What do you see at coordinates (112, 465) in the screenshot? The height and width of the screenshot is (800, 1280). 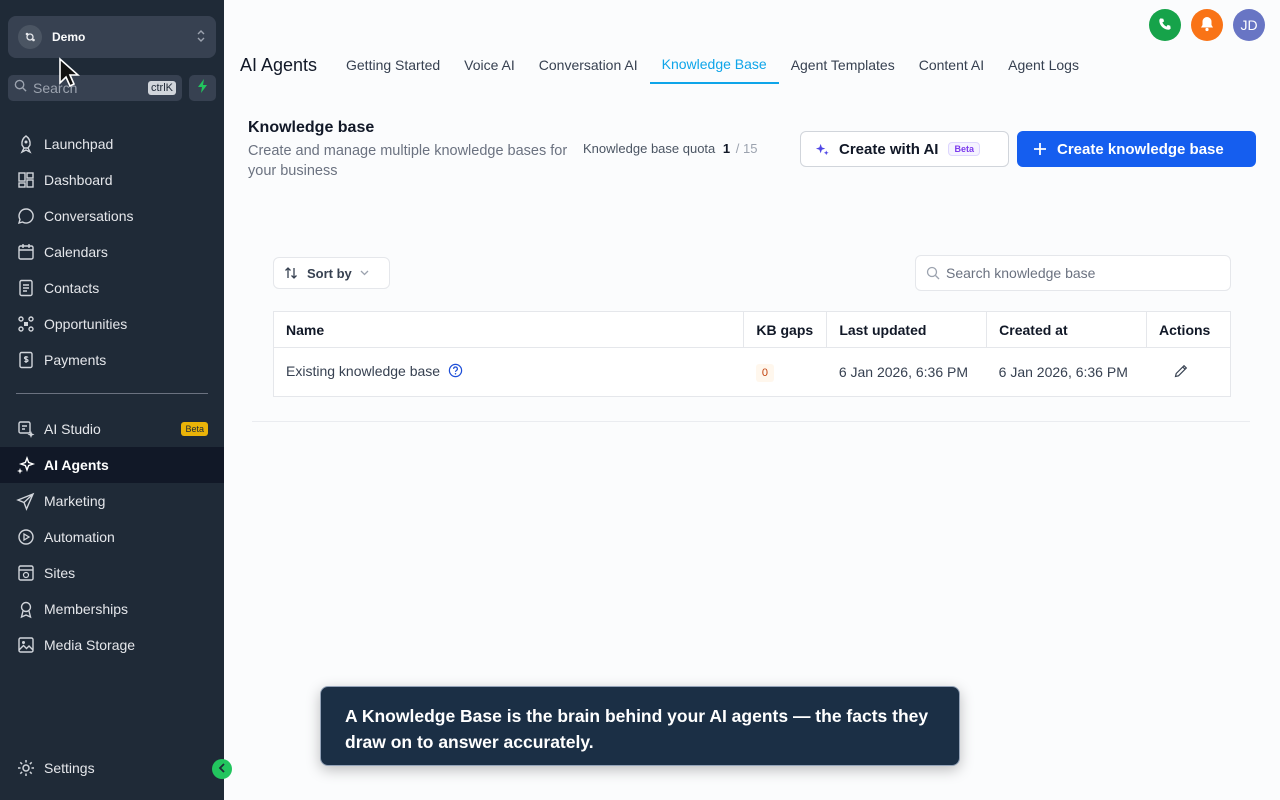 I see `sidebar-item-ai-agents: AI Agents` at bounding box center [112, 465].